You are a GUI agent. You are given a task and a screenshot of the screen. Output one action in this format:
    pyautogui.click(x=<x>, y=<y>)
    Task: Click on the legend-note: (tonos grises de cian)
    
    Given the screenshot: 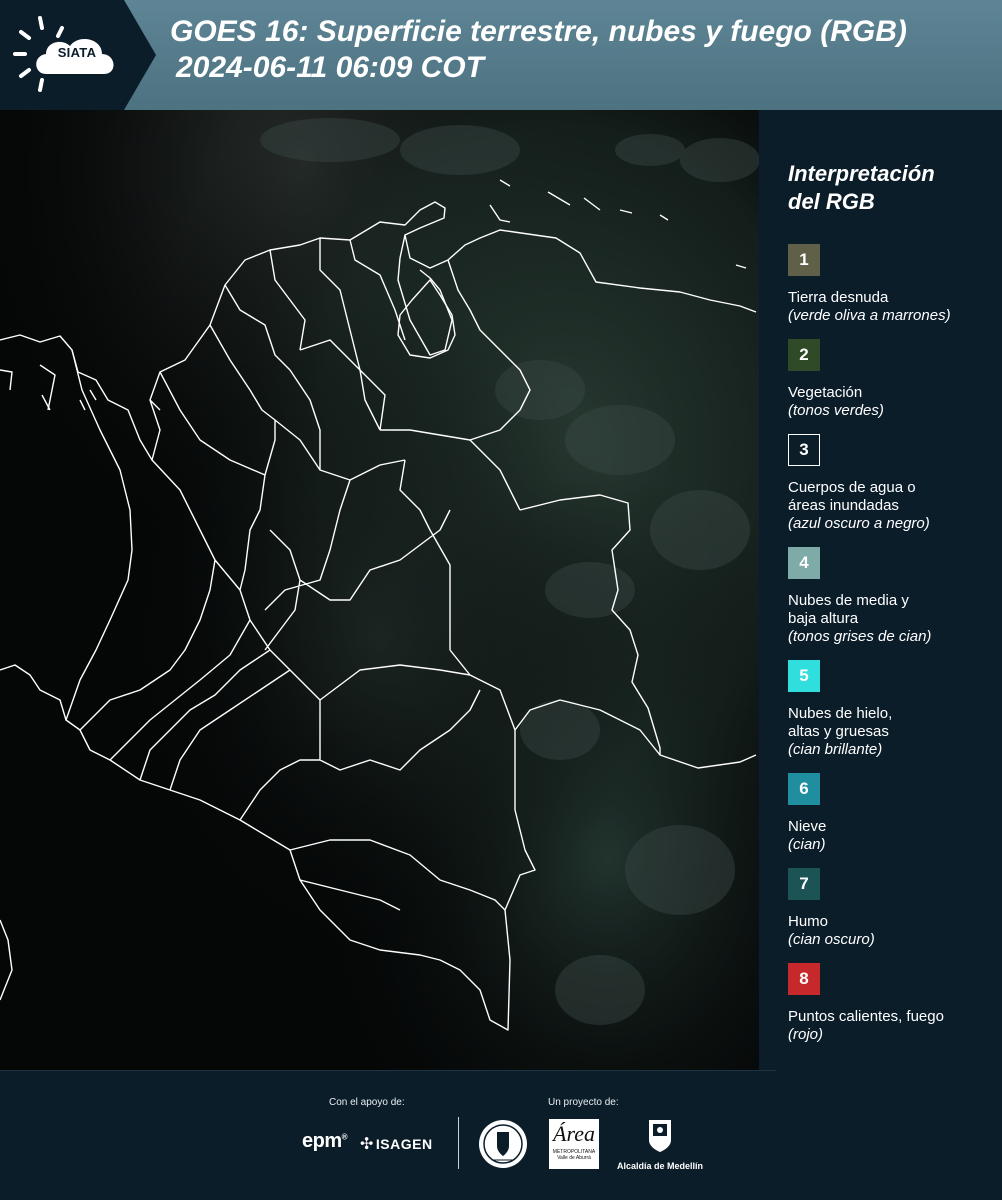 What is the action you would take?
    pyautogui.click(x=860, y=636)
    